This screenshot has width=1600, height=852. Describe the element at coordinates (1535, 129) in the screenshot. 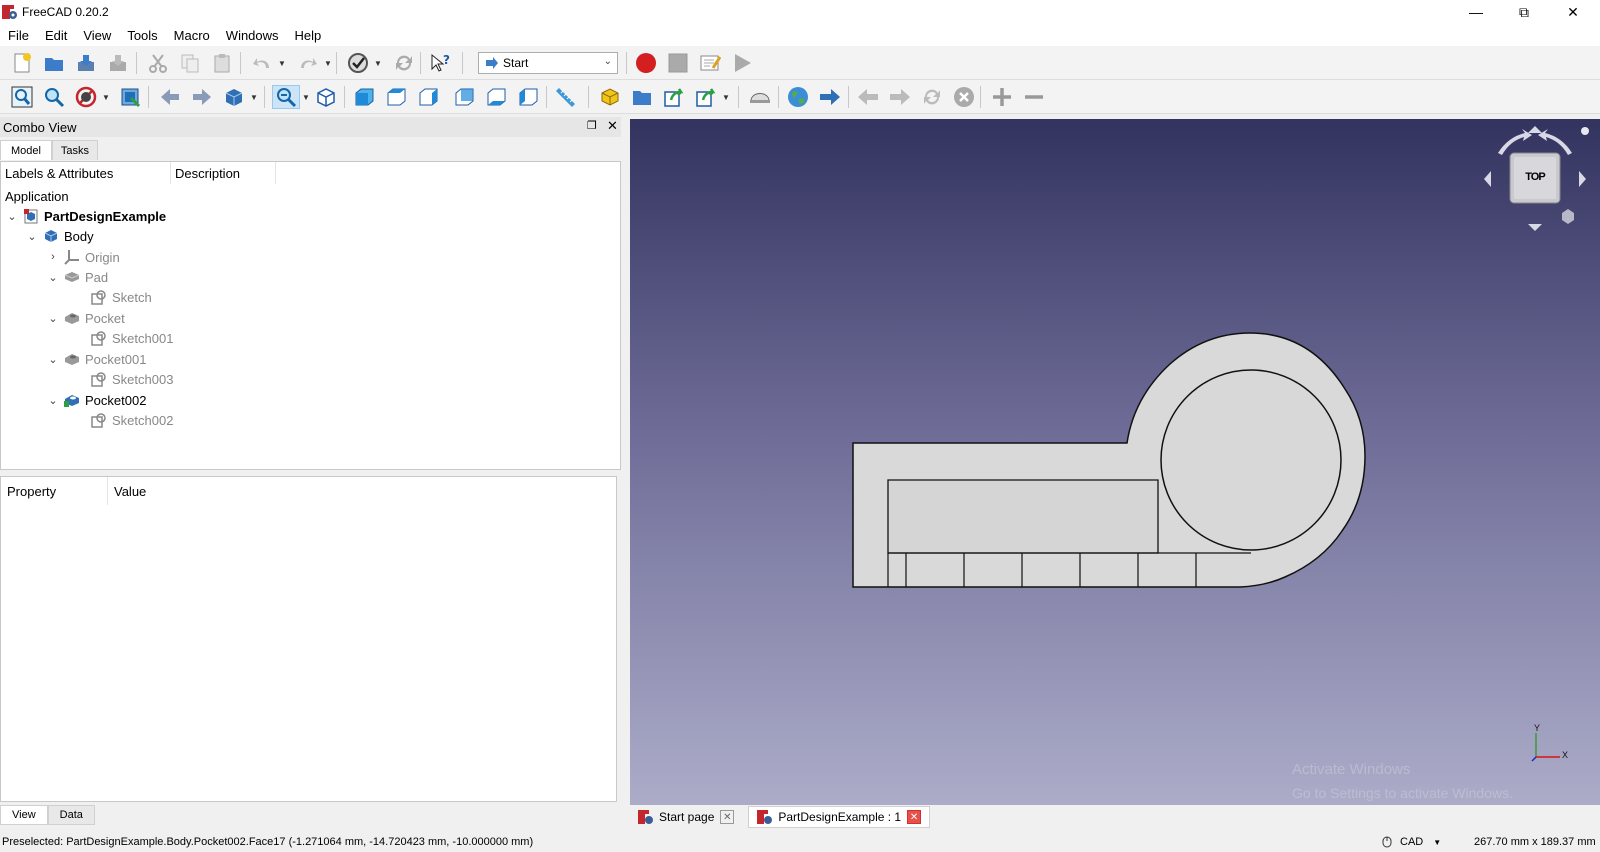

I see `arrow-up-icon` at that location.